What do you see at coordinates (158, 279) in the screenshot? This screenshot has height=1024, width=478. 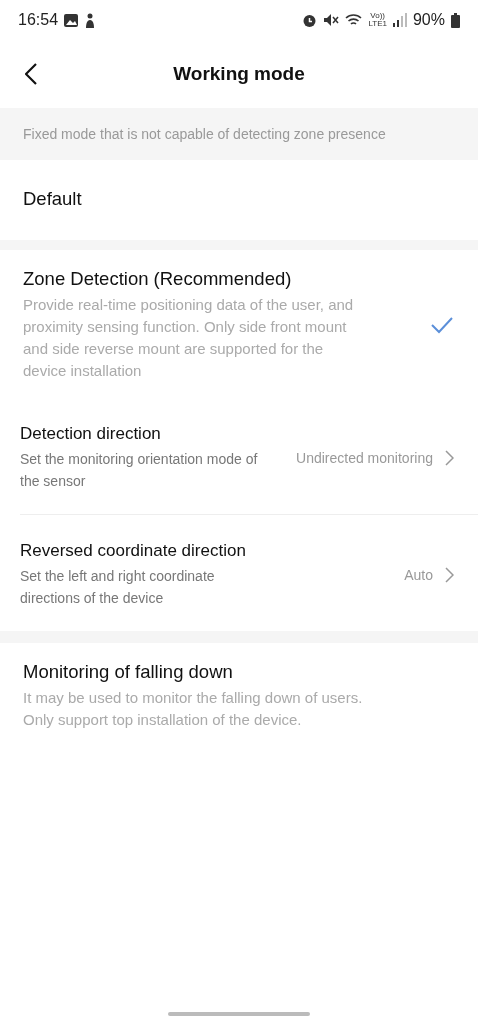 I see `mode-title: Zone Detection (Recommended)` at bounding box center [158, 279].